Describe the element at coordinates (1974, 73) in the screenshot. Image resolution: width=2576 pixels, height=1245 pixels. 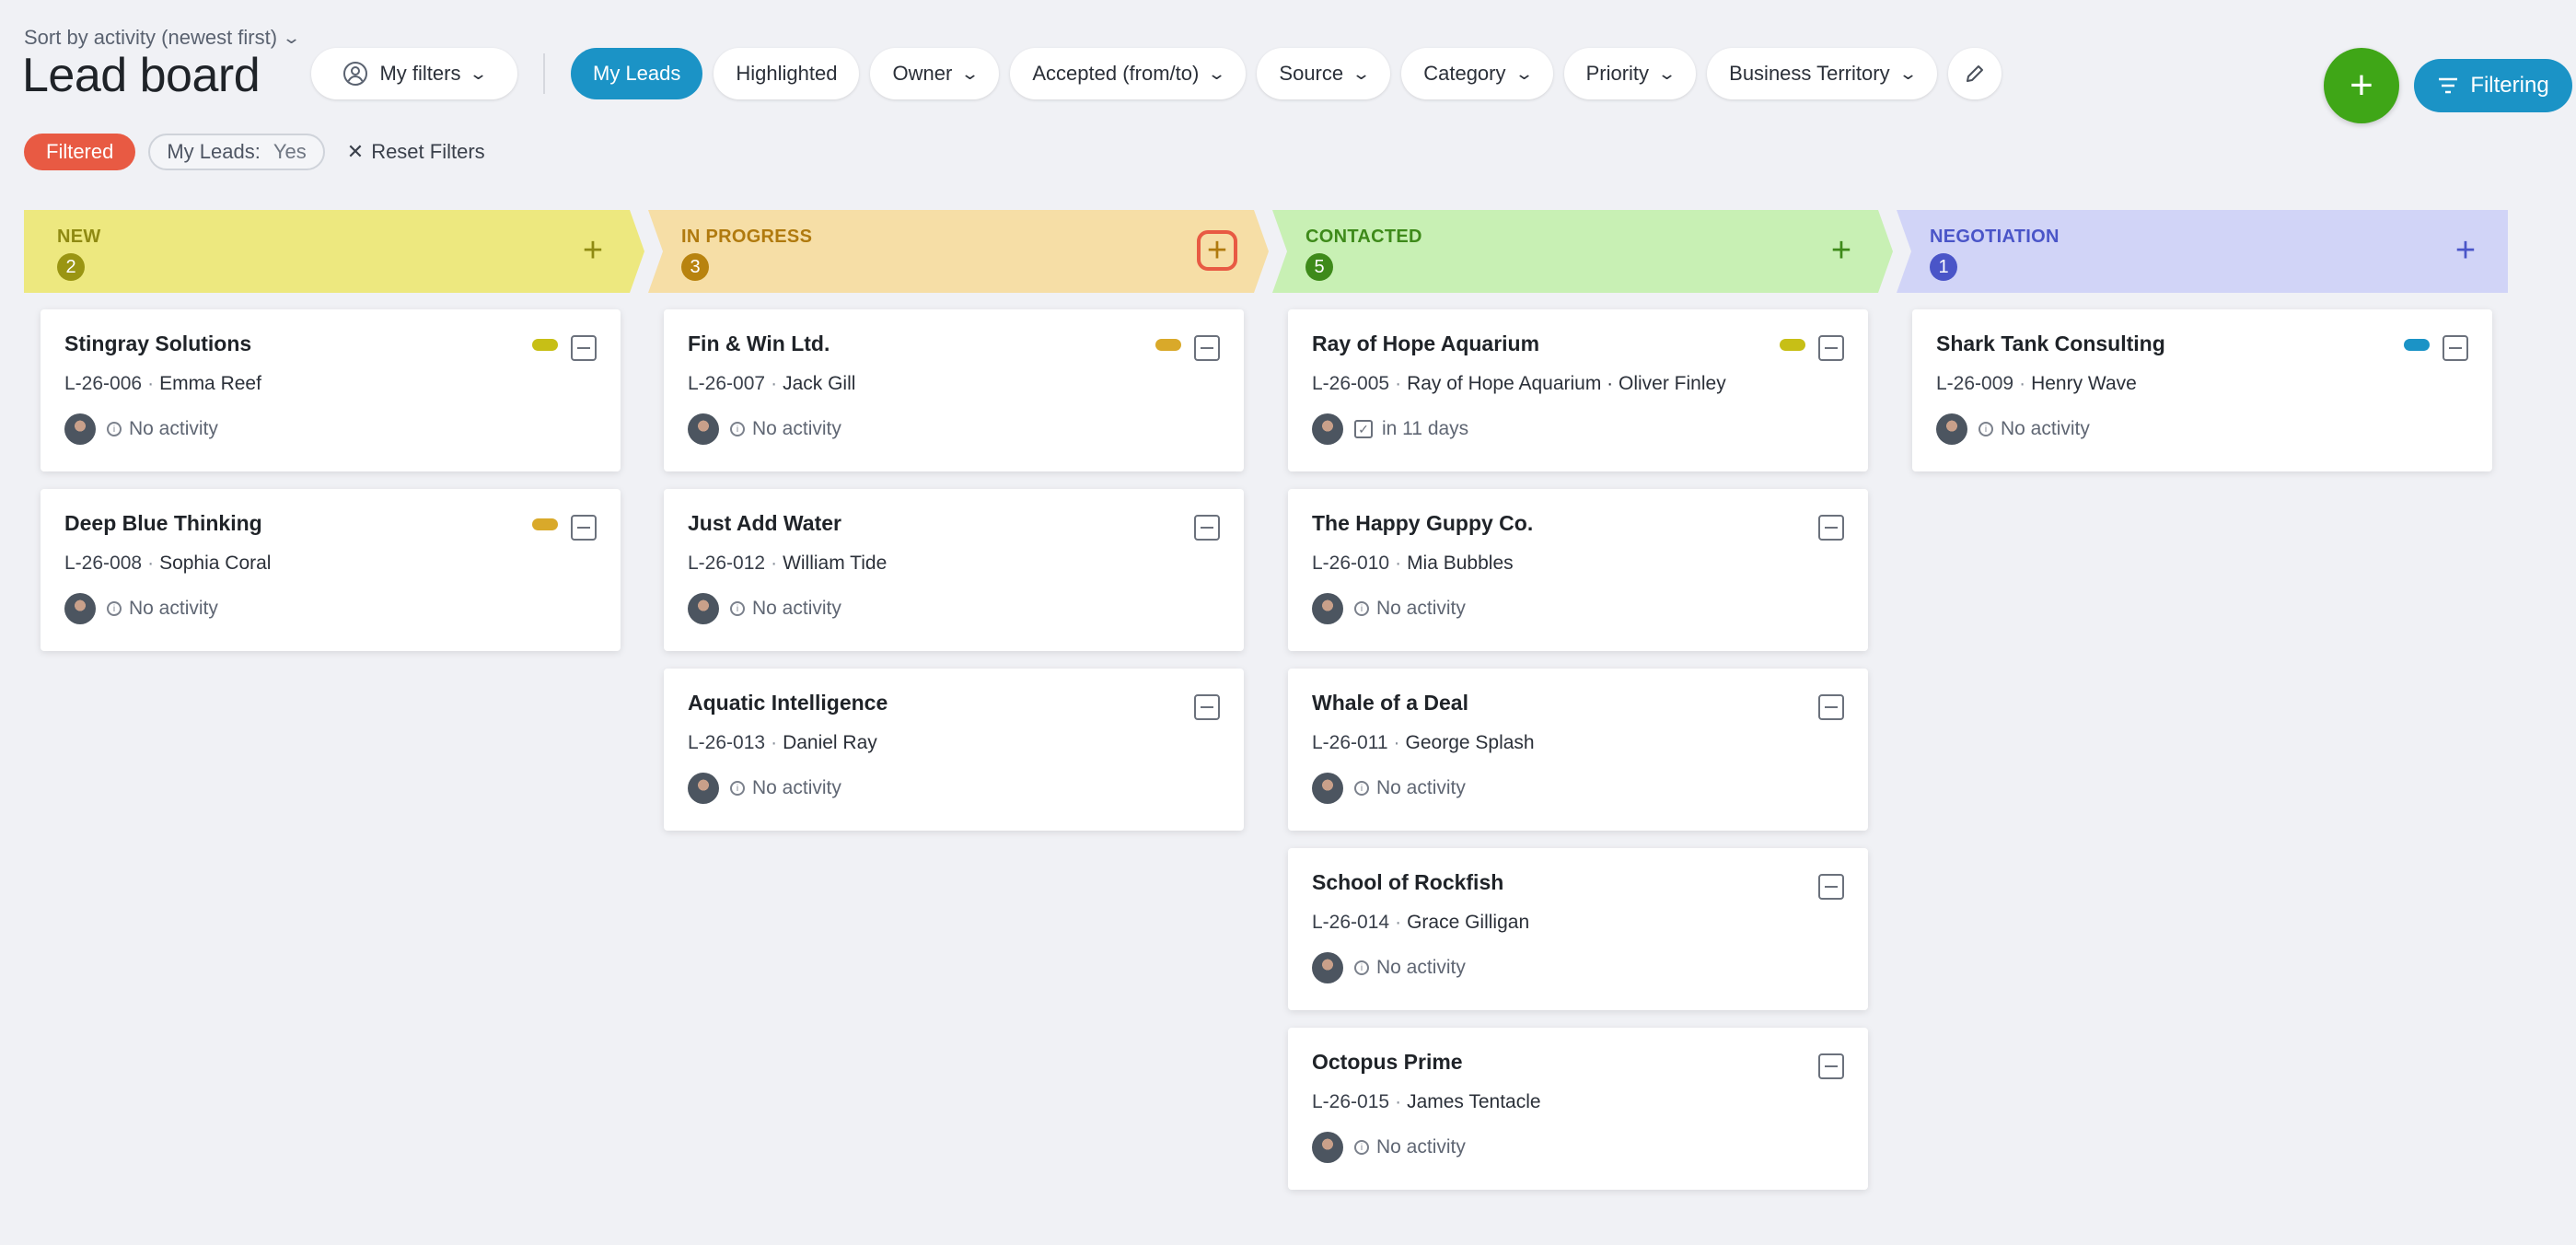
I see `edit-filters-button` at that location.